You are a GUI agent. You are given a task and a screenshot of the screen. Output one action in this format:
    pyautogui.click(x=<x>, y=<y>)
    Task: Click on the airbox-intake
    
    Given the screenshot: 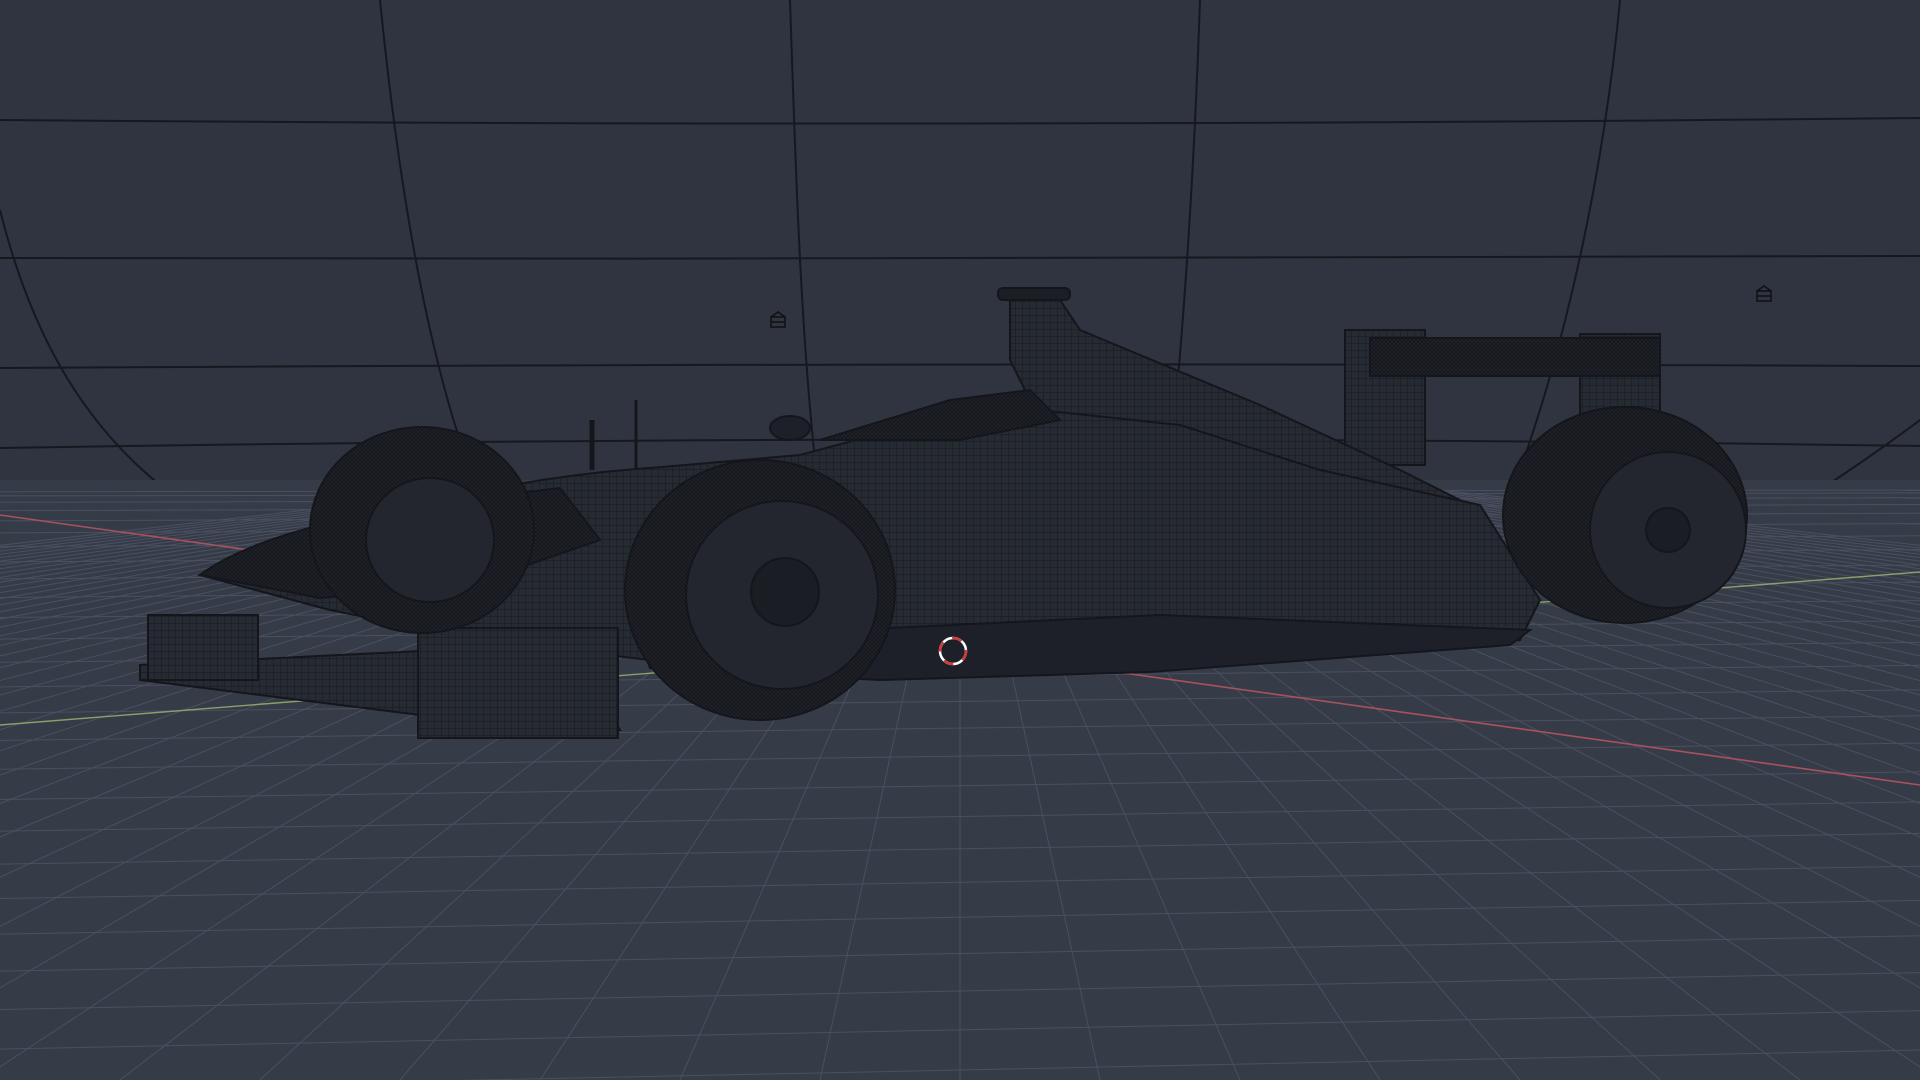 What is the action you would take?
    pyautogui.click(x=1034, y=294)
    